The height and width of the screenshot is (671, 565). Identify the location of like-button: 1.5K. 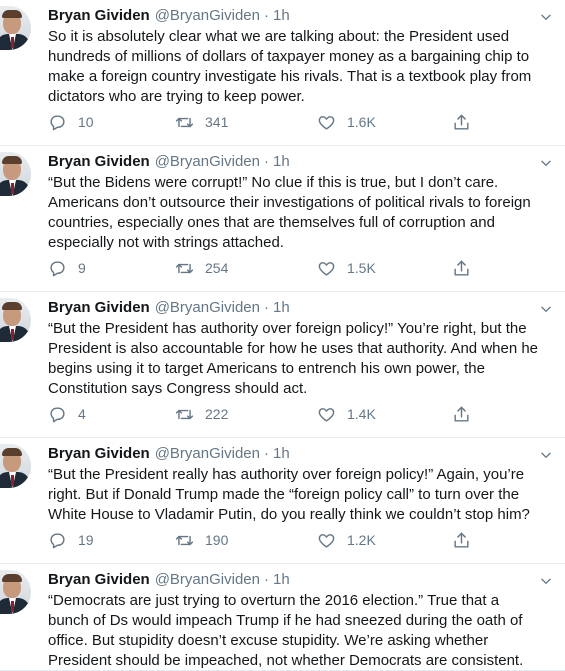
(346, 268).